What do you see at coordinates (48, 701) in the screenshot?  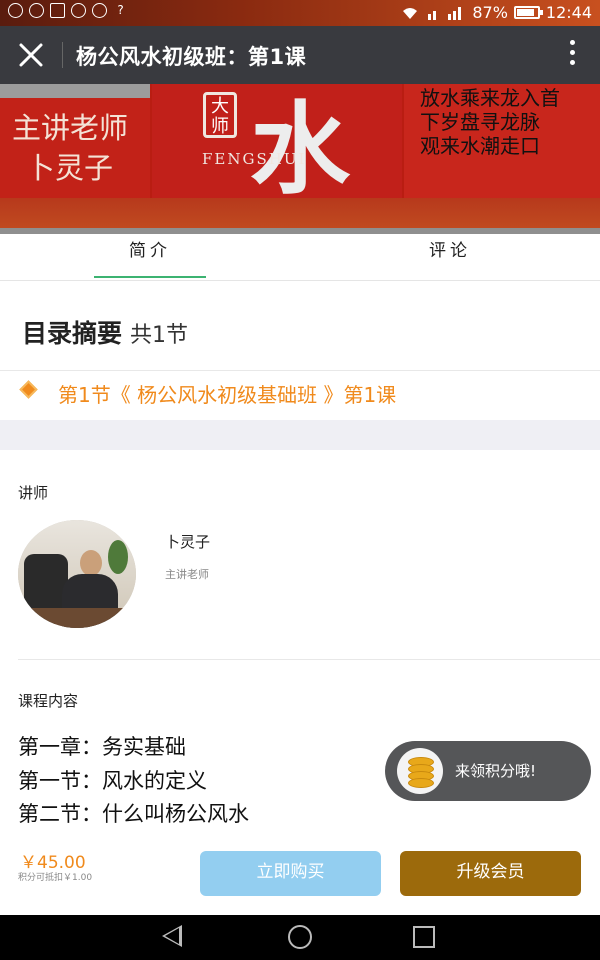 I see `course-section-label: 课程内容` at bounding box center [48, 701].